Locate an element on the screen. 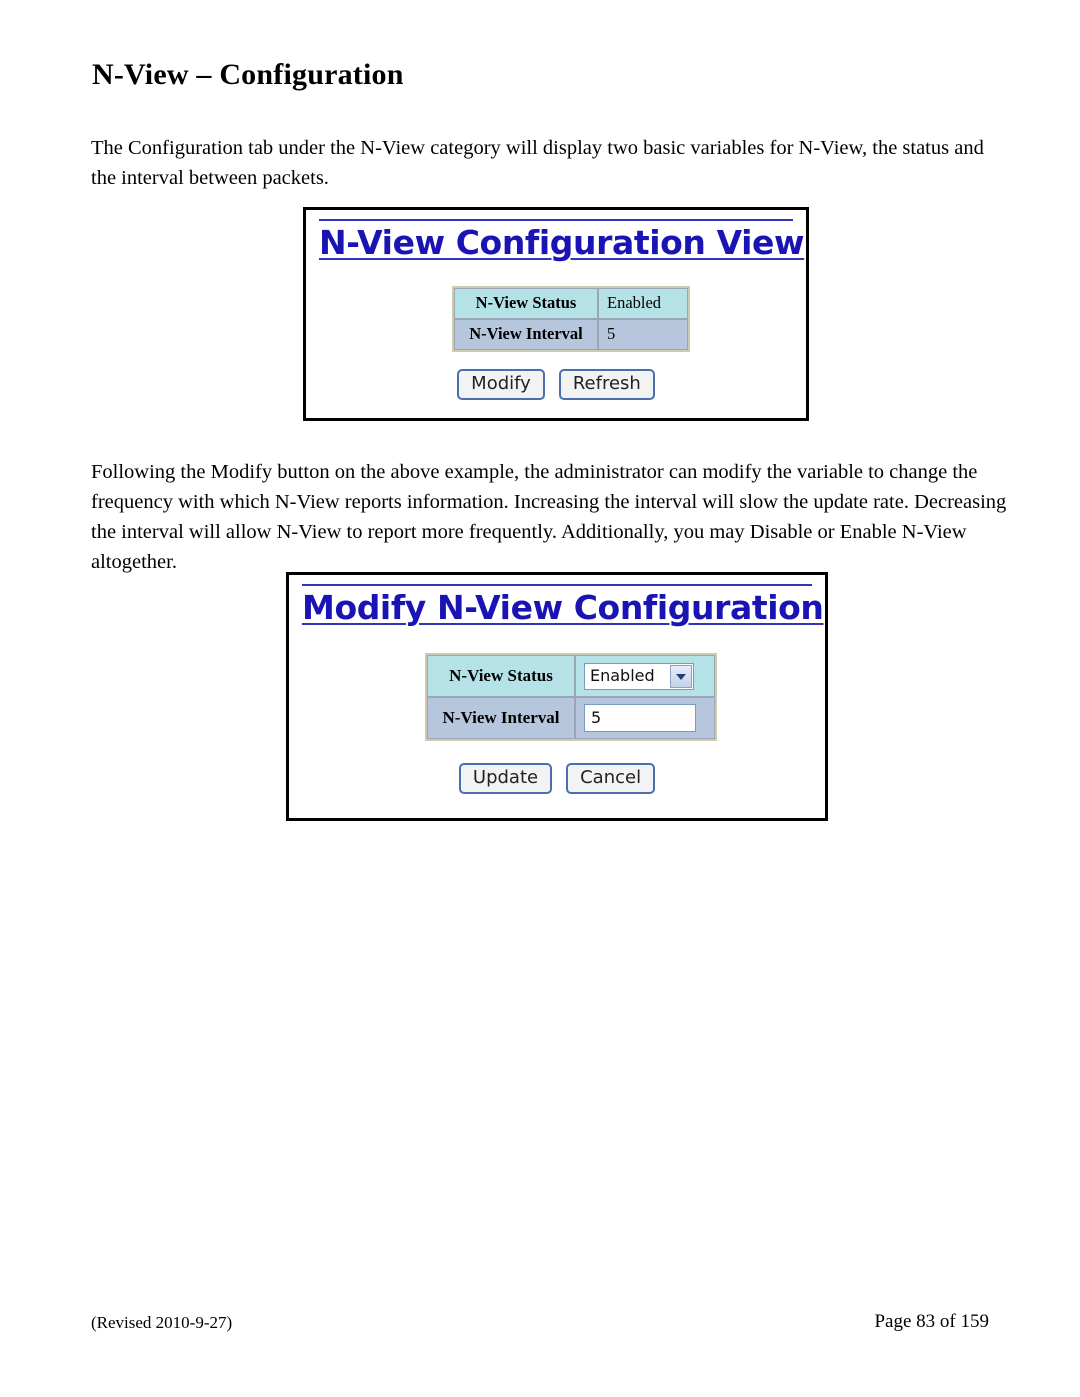  modify-config-table: N-View Status Enabled N-View Interval 5 is located at coordinates (571, 697).